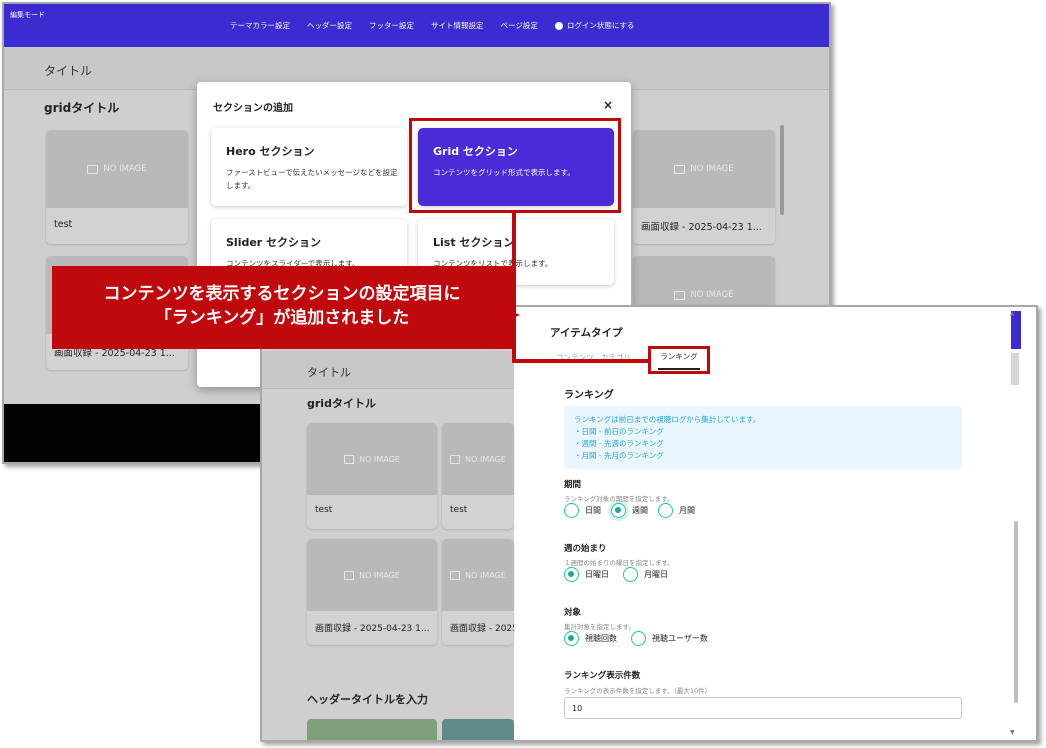 The width and height of the screenshot is (1046, 748). Describe the element at coordinates (619, 455) in the screenshot. I see `info-line: ・月間 - 先月のランキング` at that location.